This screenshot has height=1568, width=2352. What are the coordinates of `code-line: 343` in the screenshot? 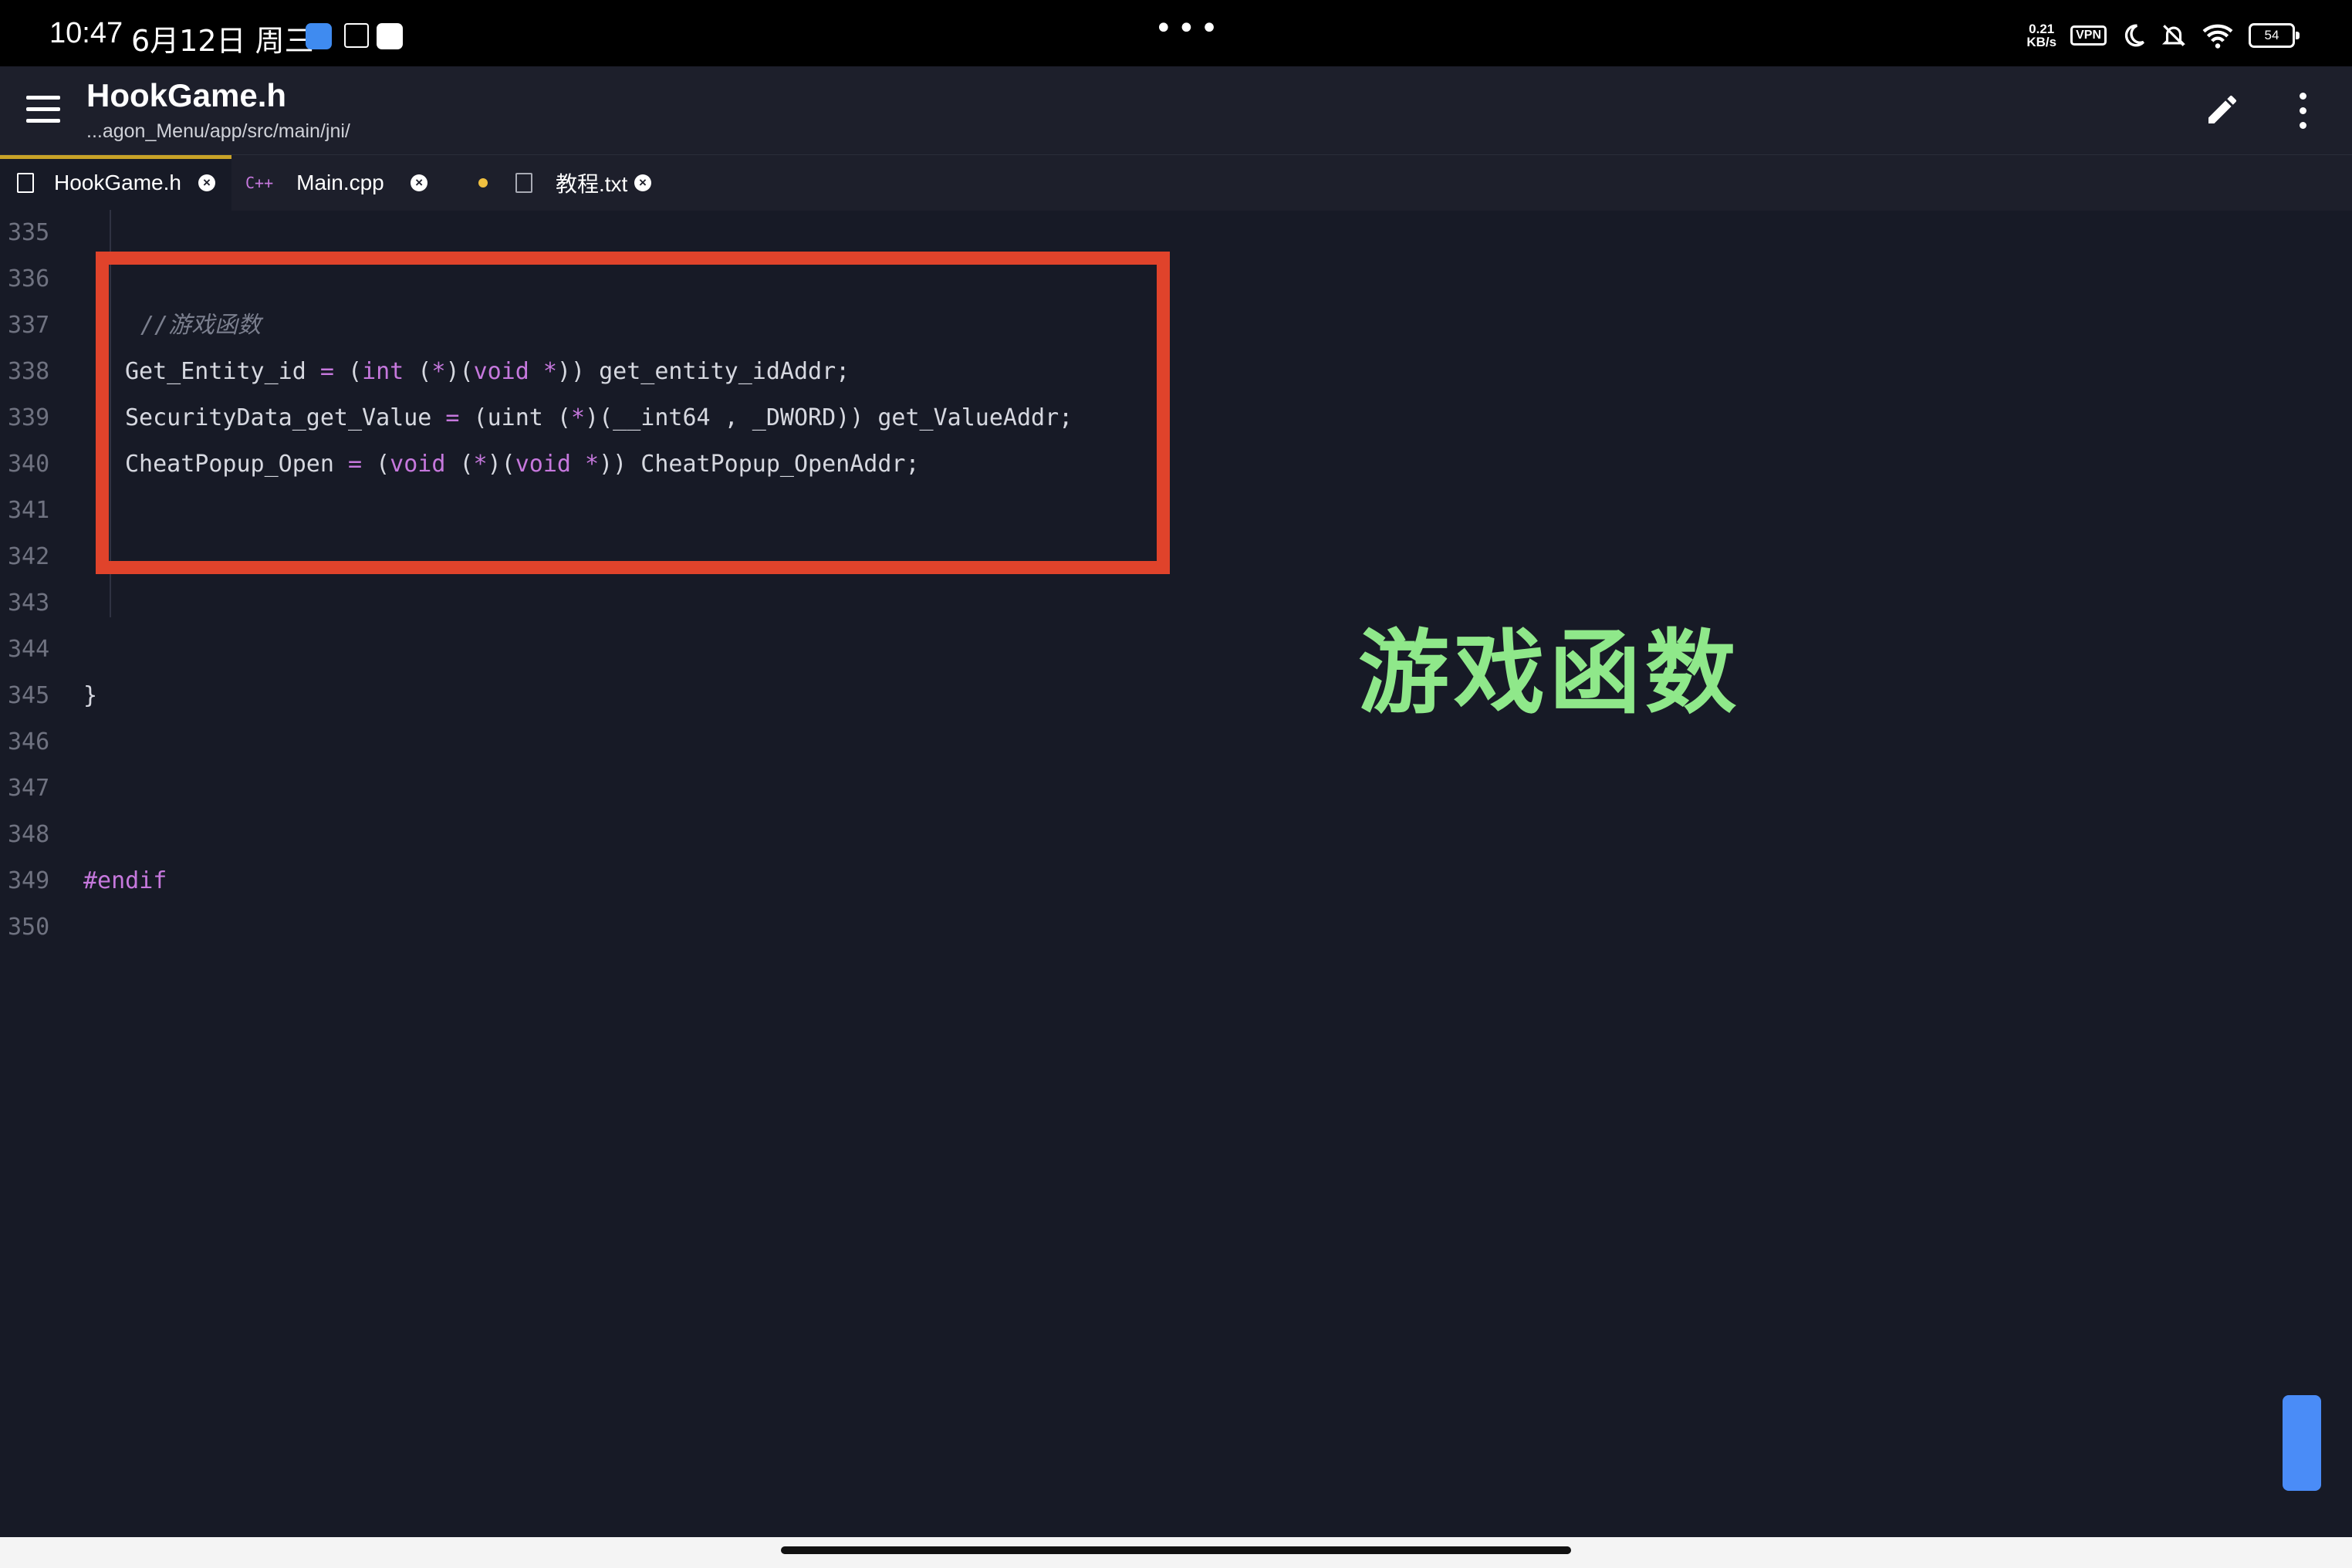 It's located at (1157, 603).